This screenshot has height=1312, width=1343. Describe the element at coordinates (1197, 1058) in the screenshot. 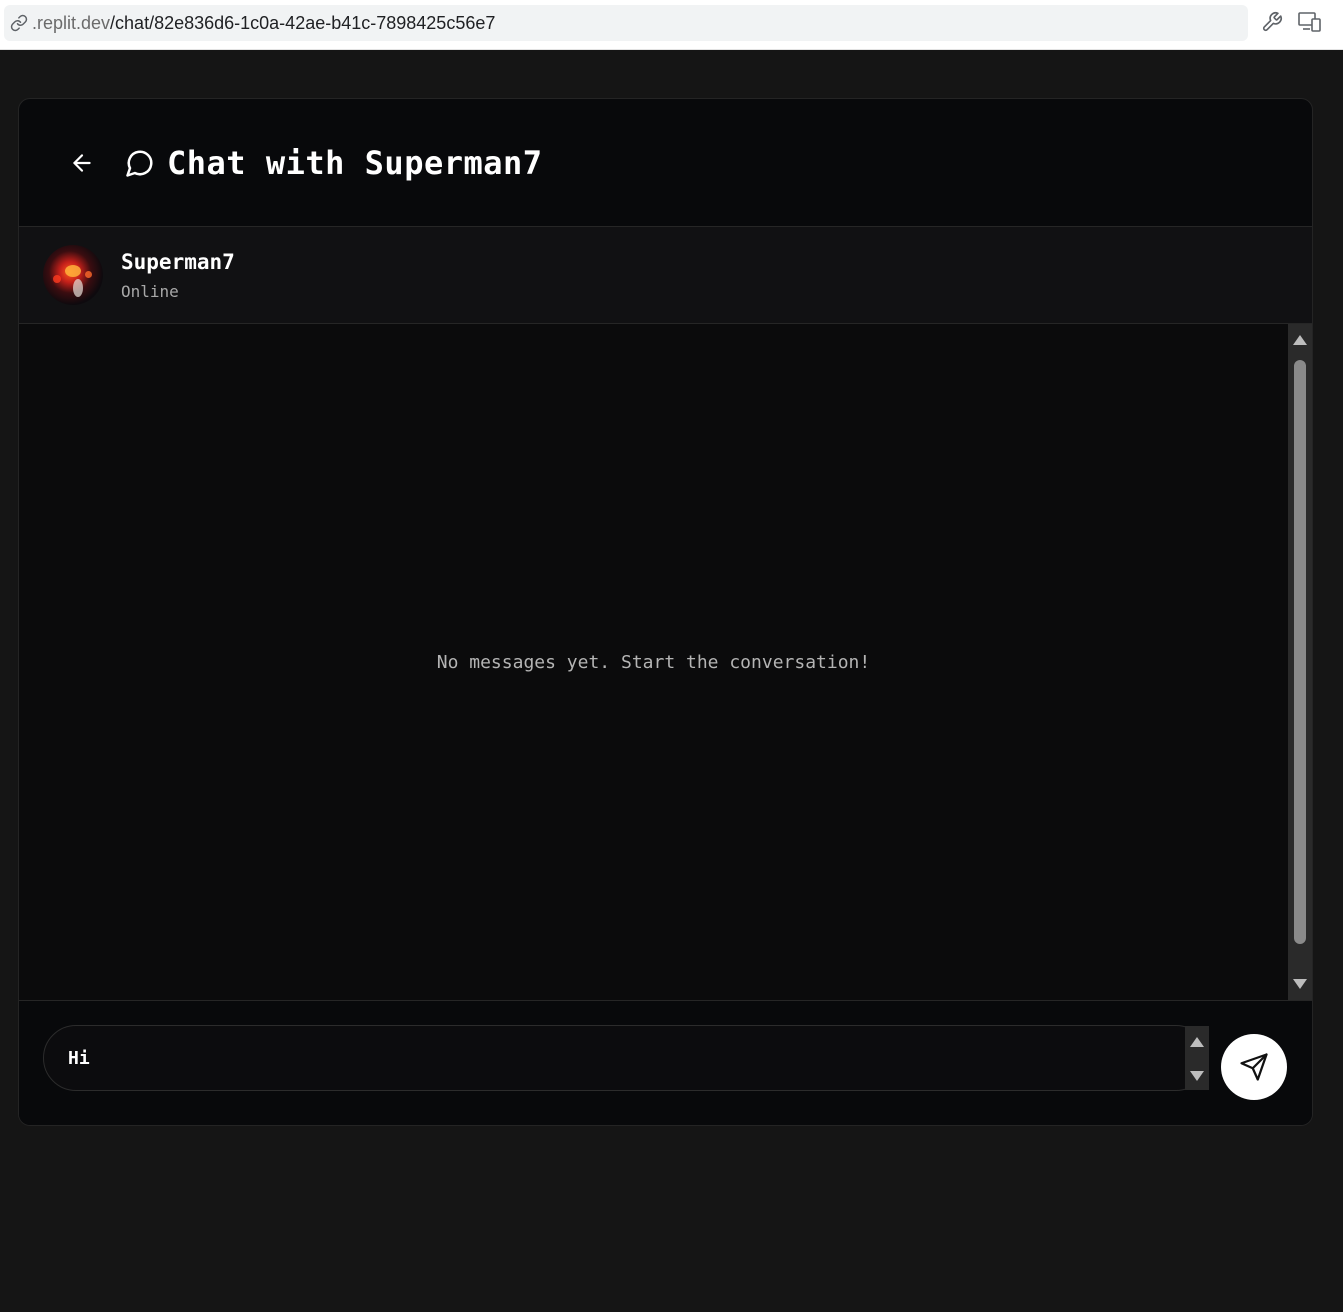

I see `input-scrollbar` at that location.